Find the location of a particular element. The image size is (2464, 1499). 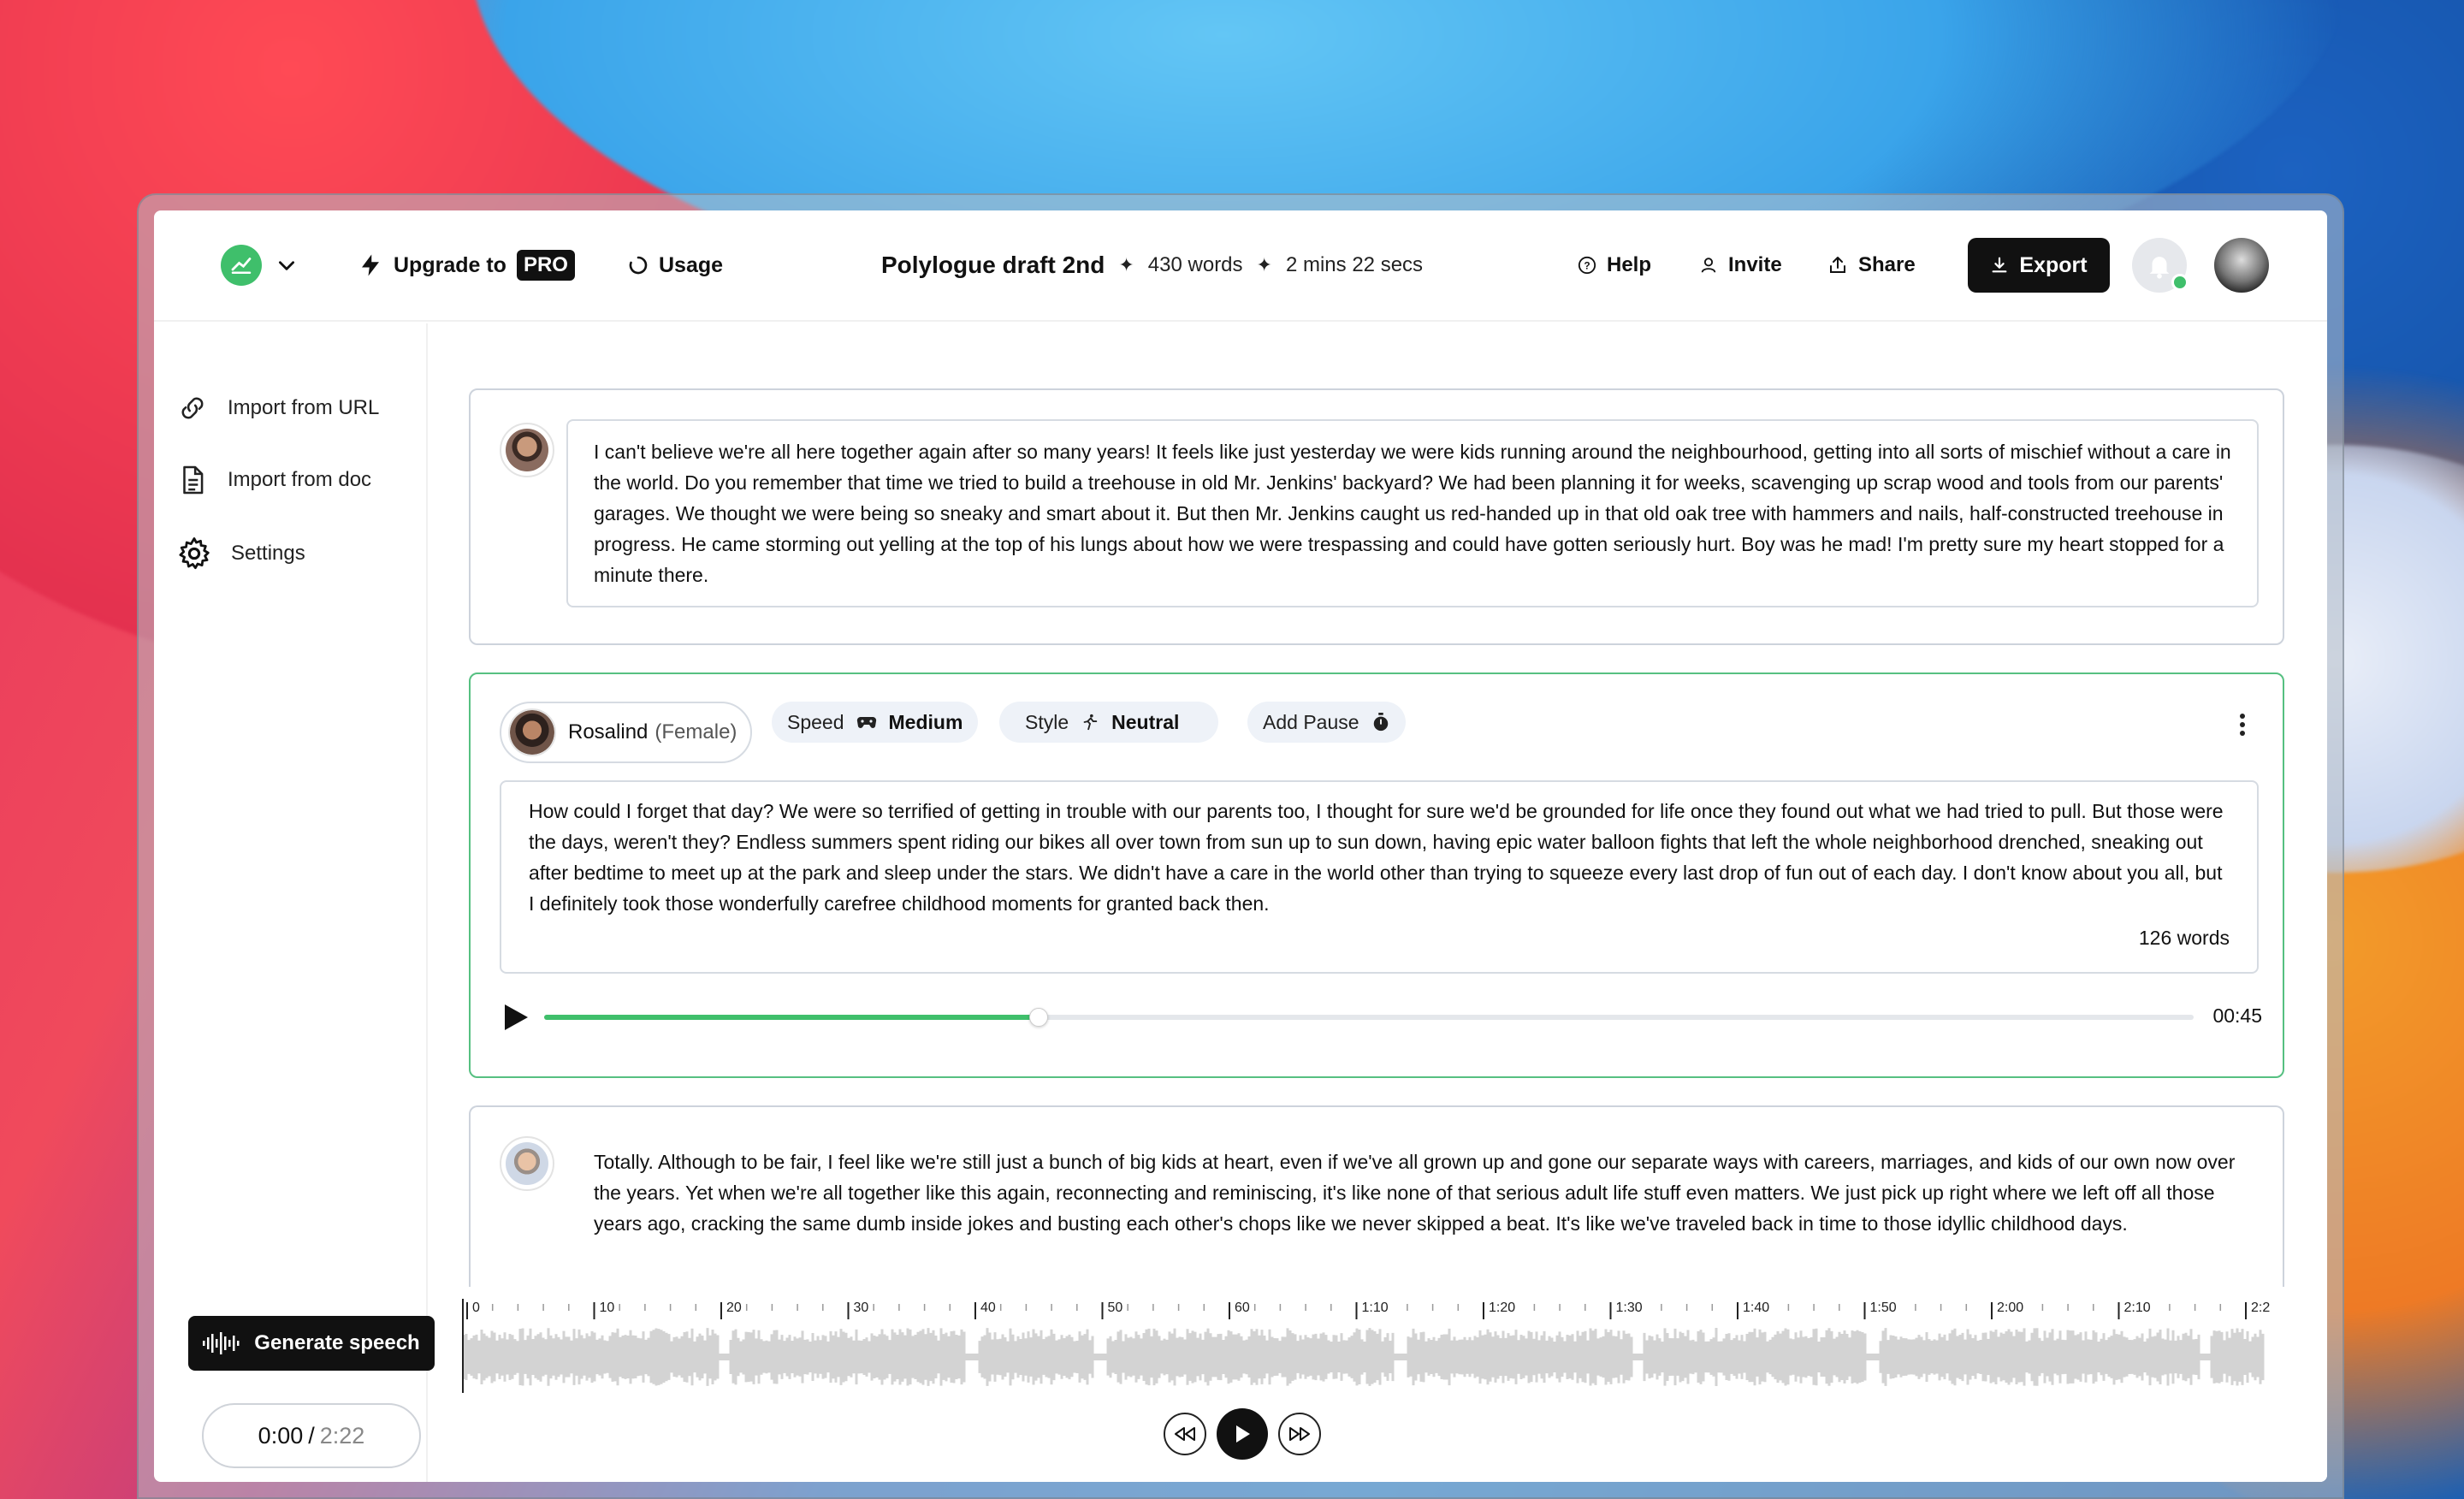

share-icon is located at coordinates (1837, 265).